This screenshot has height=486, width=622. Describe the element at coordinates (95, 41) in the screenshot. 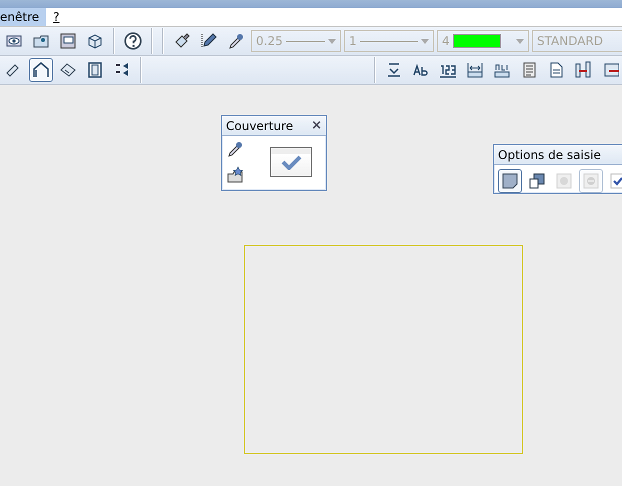

I see `cube-icon` at that location.